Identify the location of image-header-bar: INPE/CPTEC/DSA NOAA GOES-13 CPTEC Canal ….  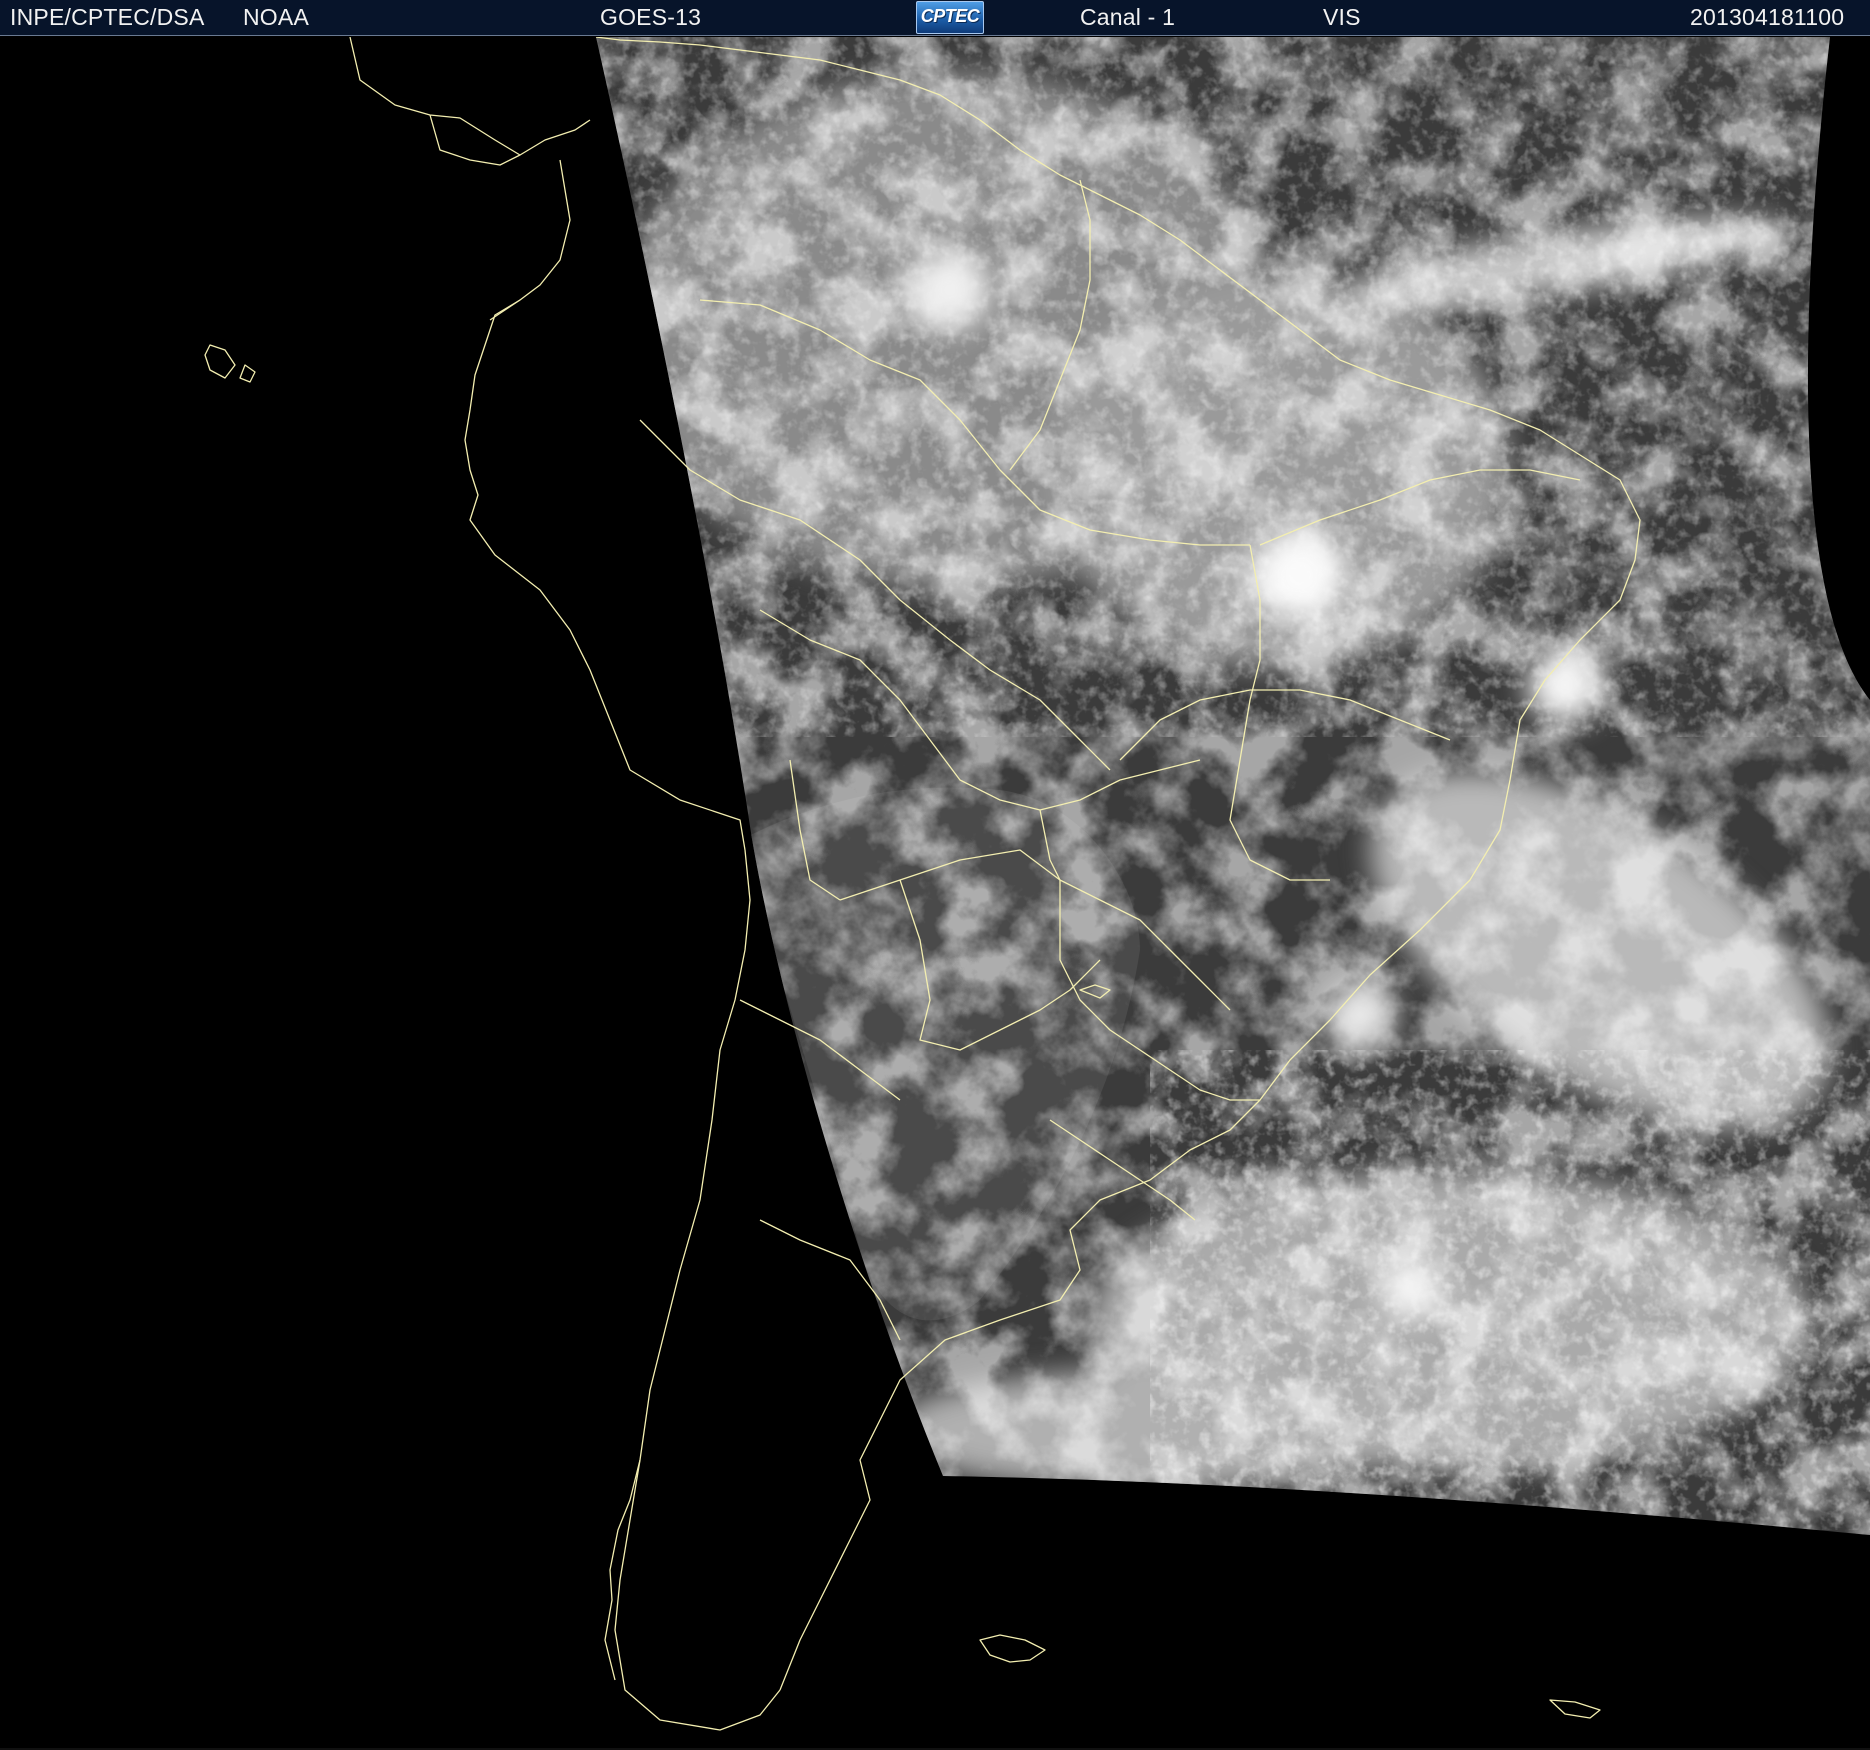
(935, 18).